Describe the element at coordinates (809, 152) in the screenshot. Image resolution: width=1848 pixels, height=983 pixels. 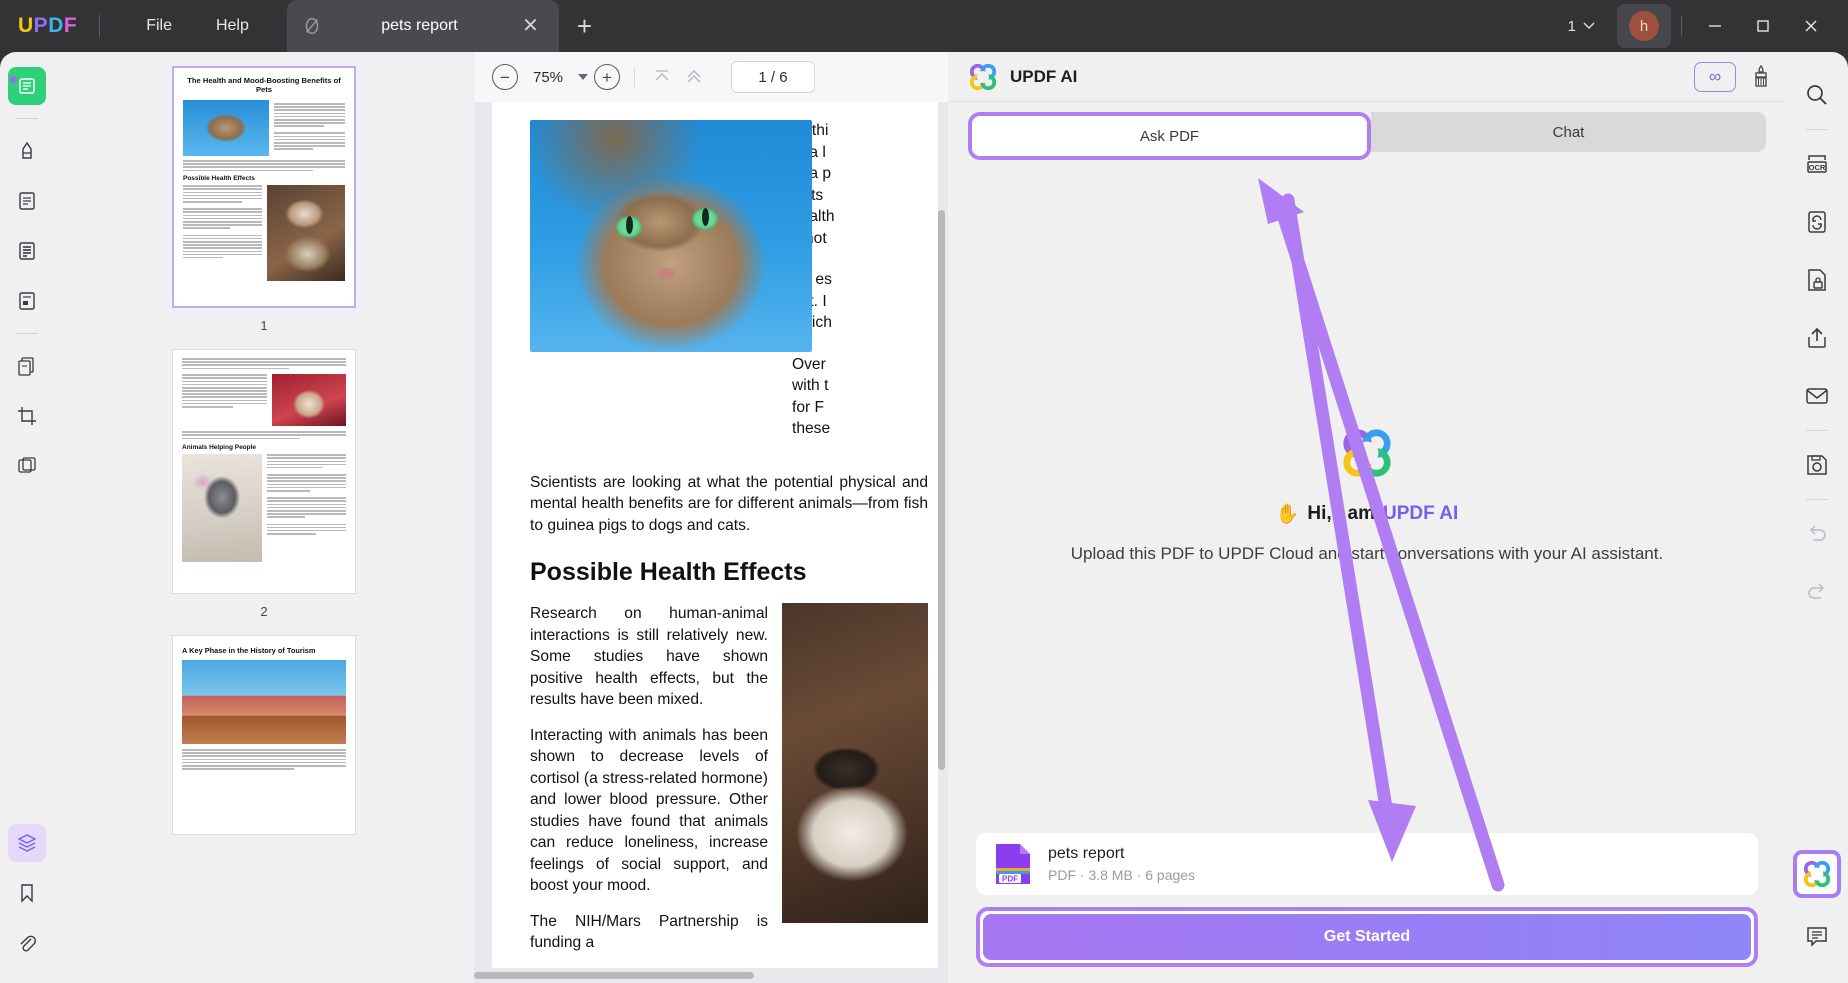
I see `clip-line: to a l` at that location.